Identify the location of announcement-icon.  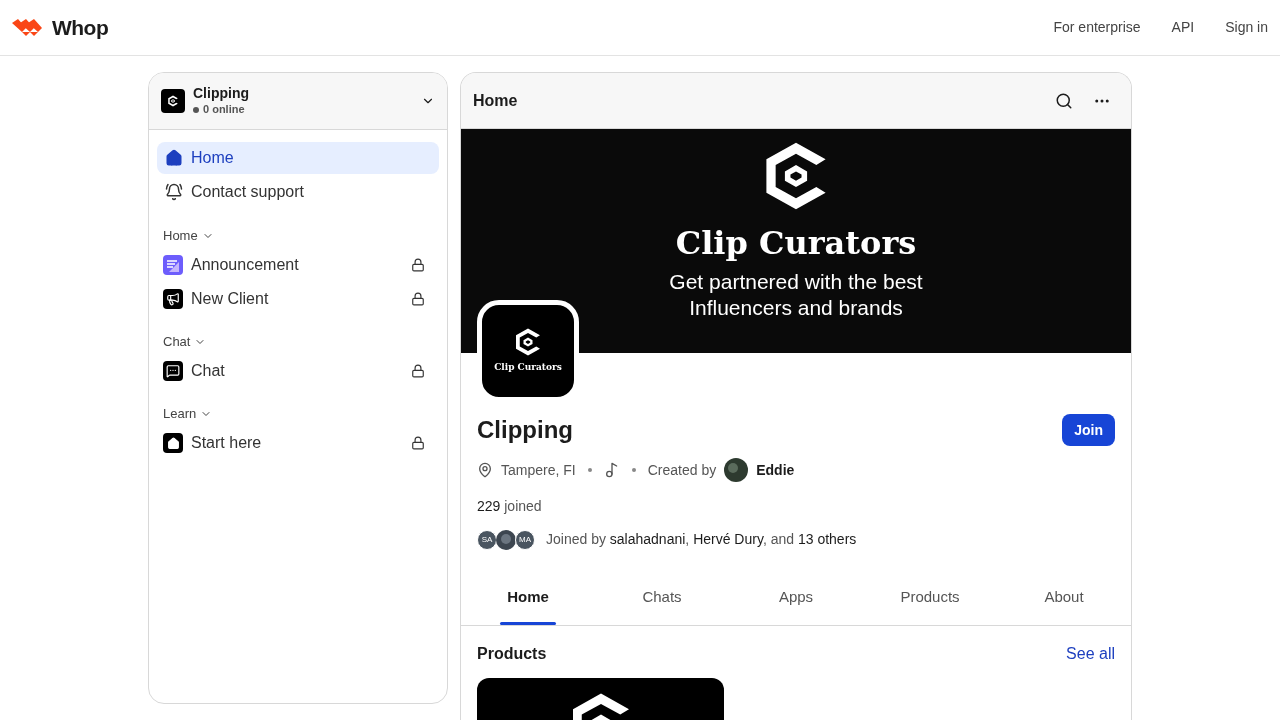
(173, 265).